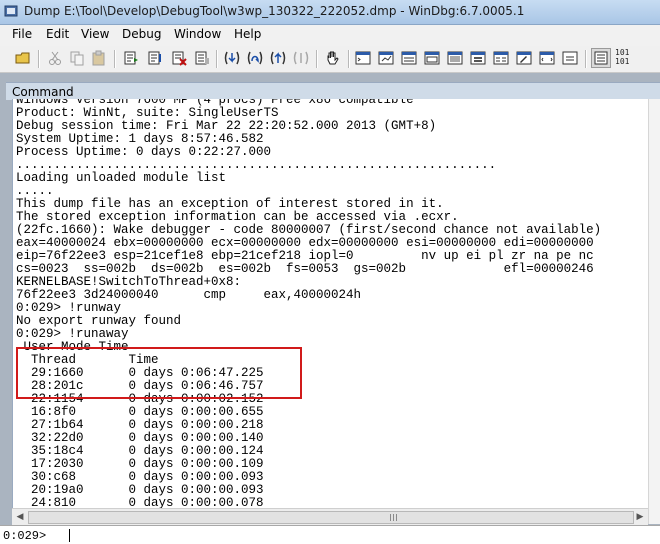 This screenshot has height=544, width=660. I want to click on command-input, so click(360, 535).